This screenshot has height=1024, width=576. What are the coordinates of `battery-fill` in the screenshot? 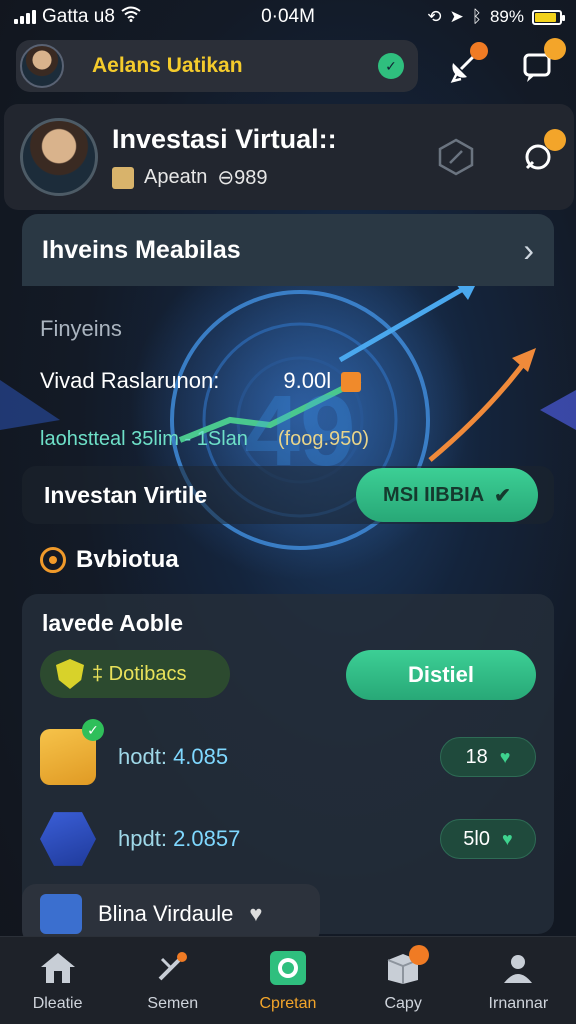 It's located at (546, 17).